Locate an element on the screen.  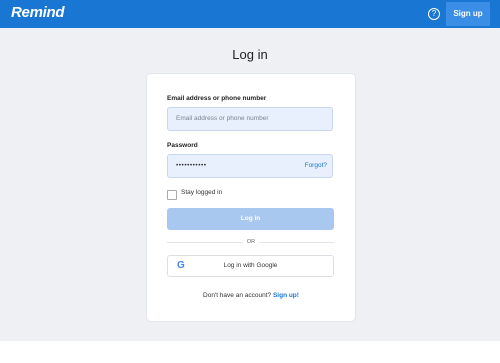
stay-logged-in-checkbox is located at coordinates (172, 195).